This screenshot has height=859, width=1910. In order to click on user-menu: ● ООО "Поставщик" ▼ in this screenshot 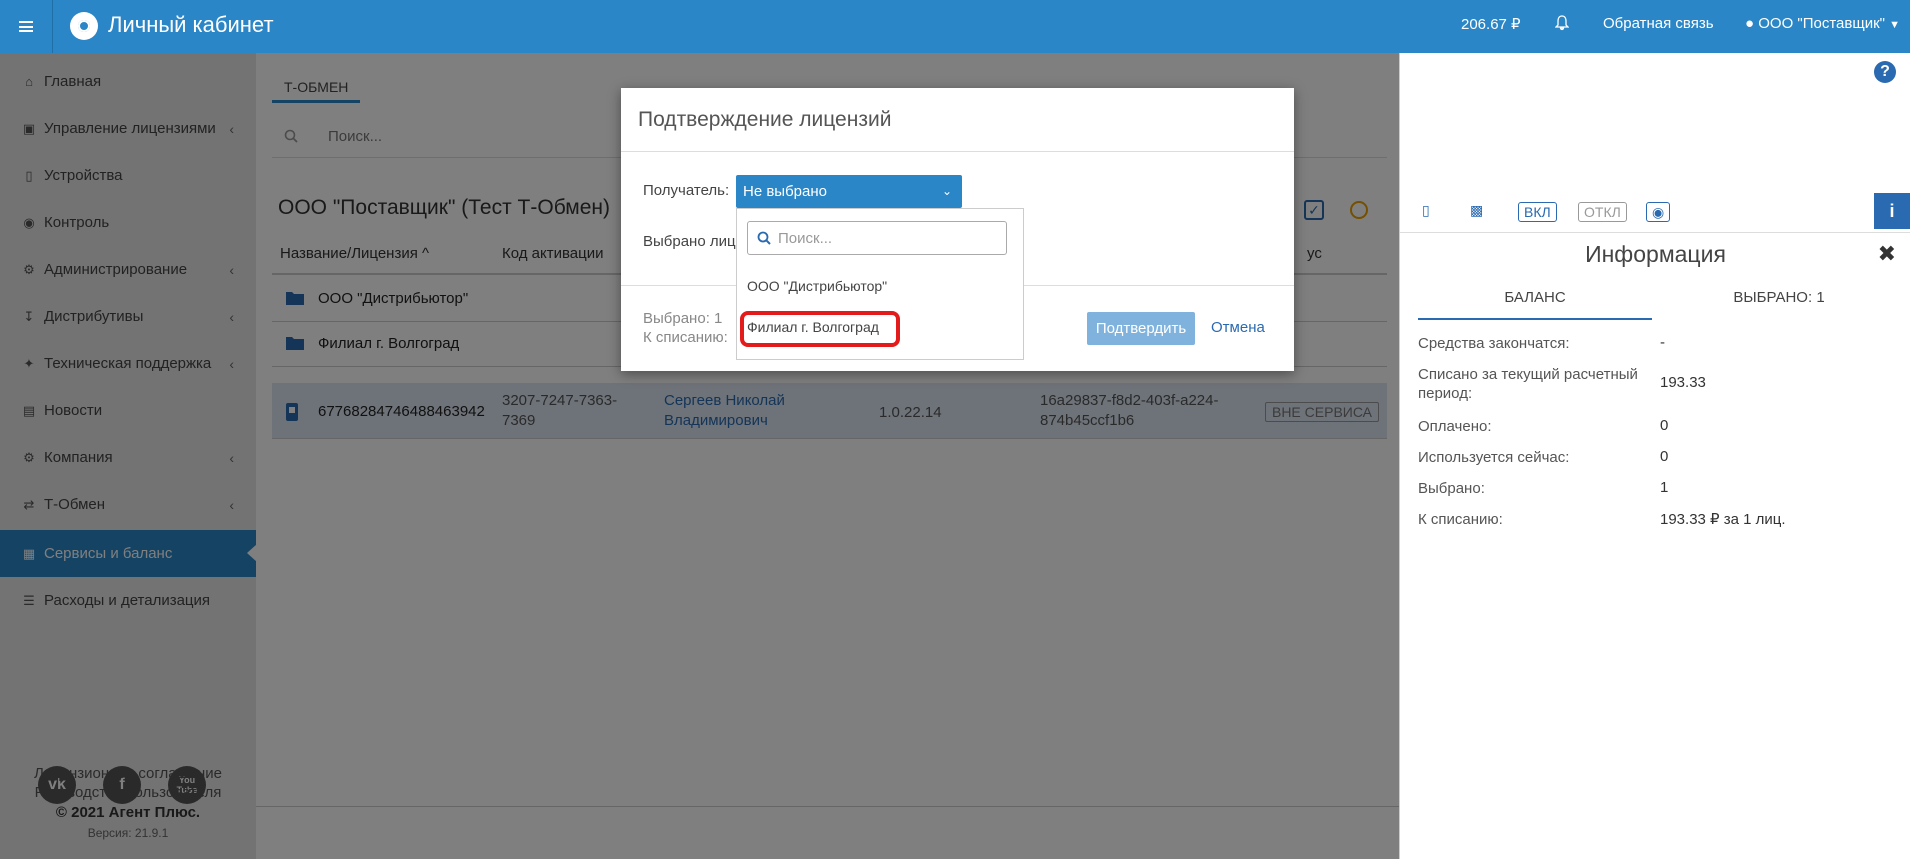, I will do `click(1822, 23)`.